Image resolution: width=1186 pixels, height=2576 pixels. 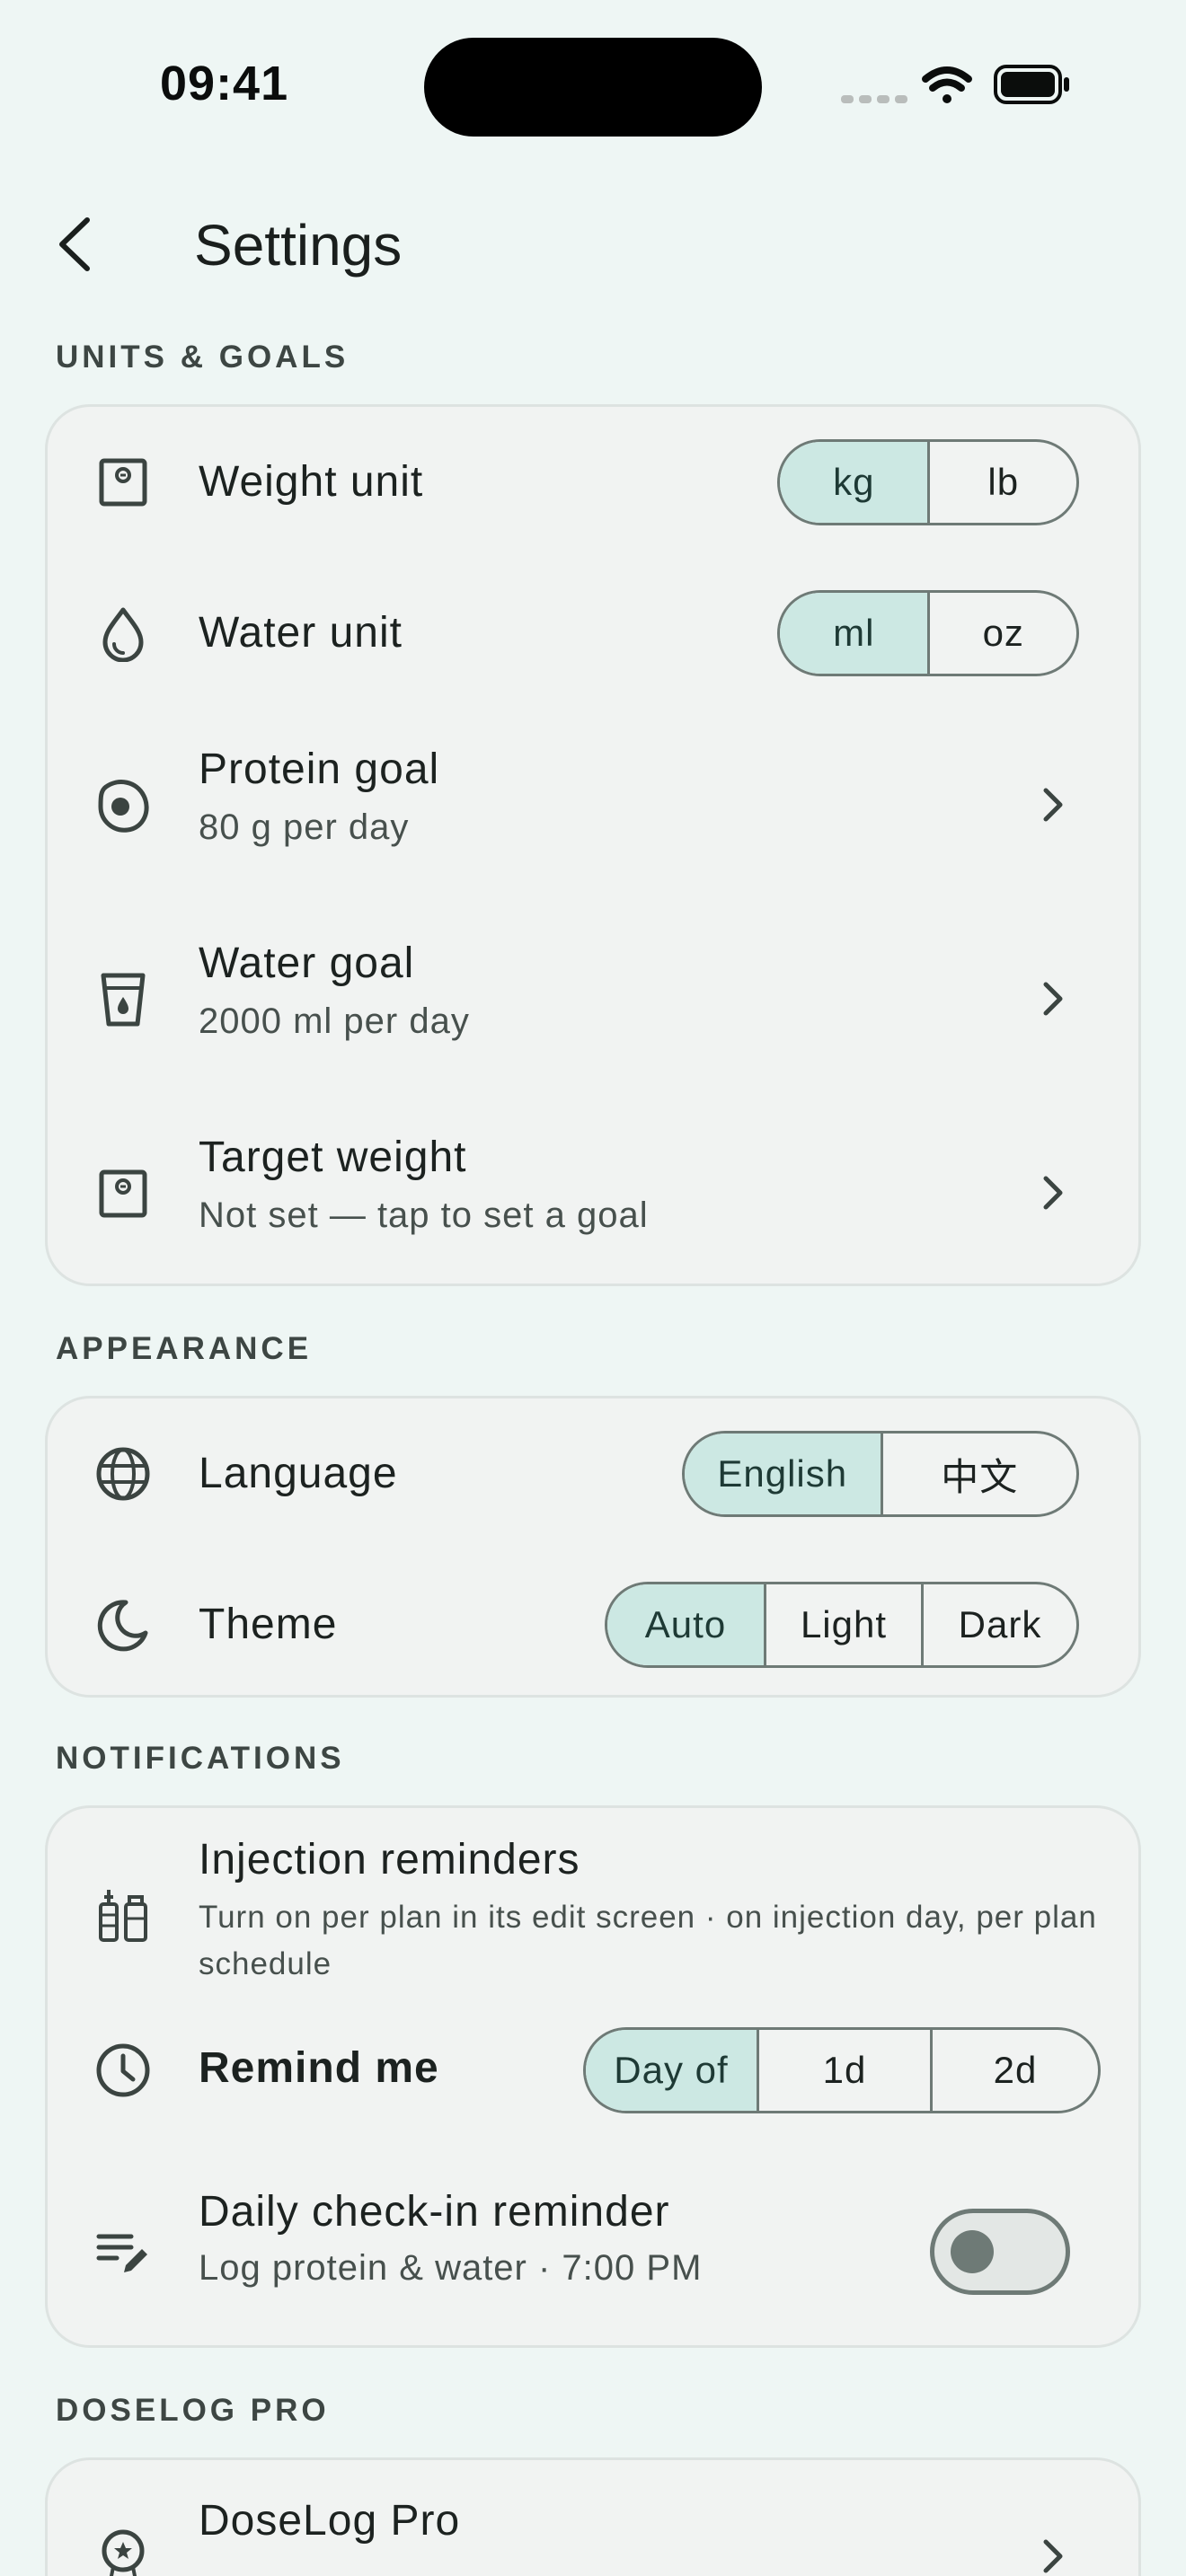 I want to click on dynamic-island, so click(x=593, y=87).